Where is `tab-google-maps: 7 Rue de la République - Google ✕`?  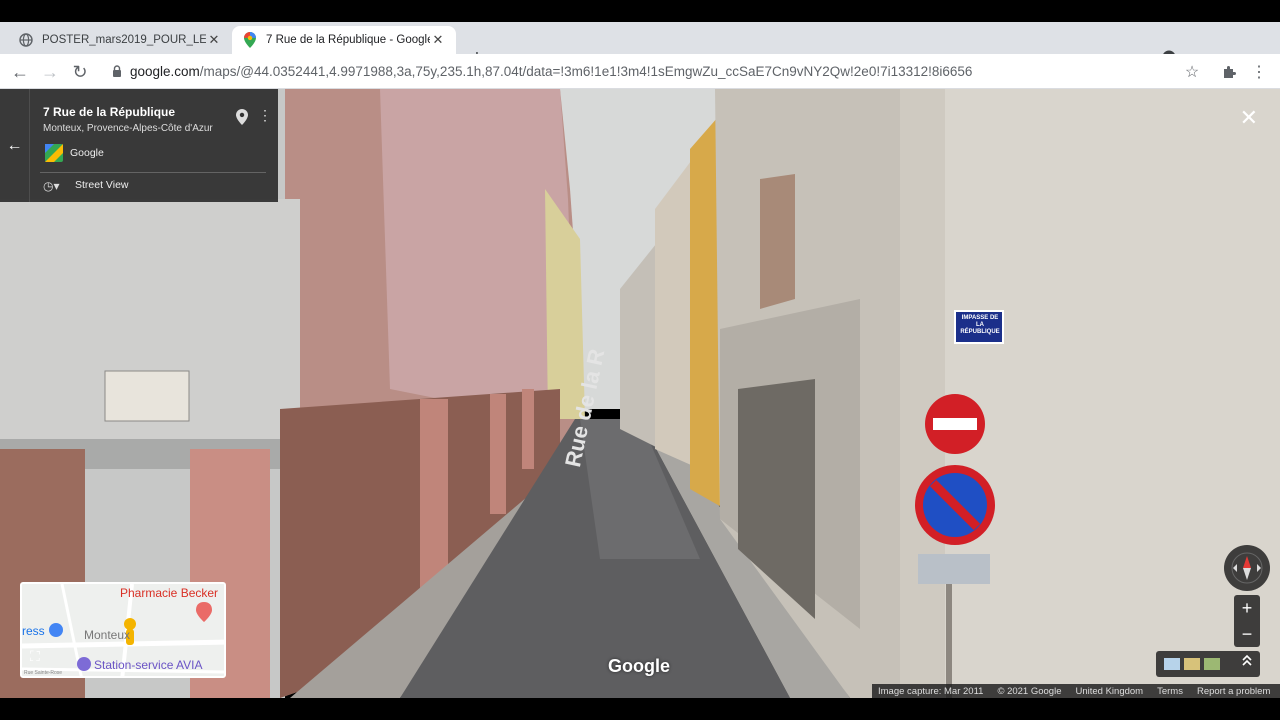
tab-google-maps: 7 Rue de la République - Google ✕ is located at coordinates (344, 40).